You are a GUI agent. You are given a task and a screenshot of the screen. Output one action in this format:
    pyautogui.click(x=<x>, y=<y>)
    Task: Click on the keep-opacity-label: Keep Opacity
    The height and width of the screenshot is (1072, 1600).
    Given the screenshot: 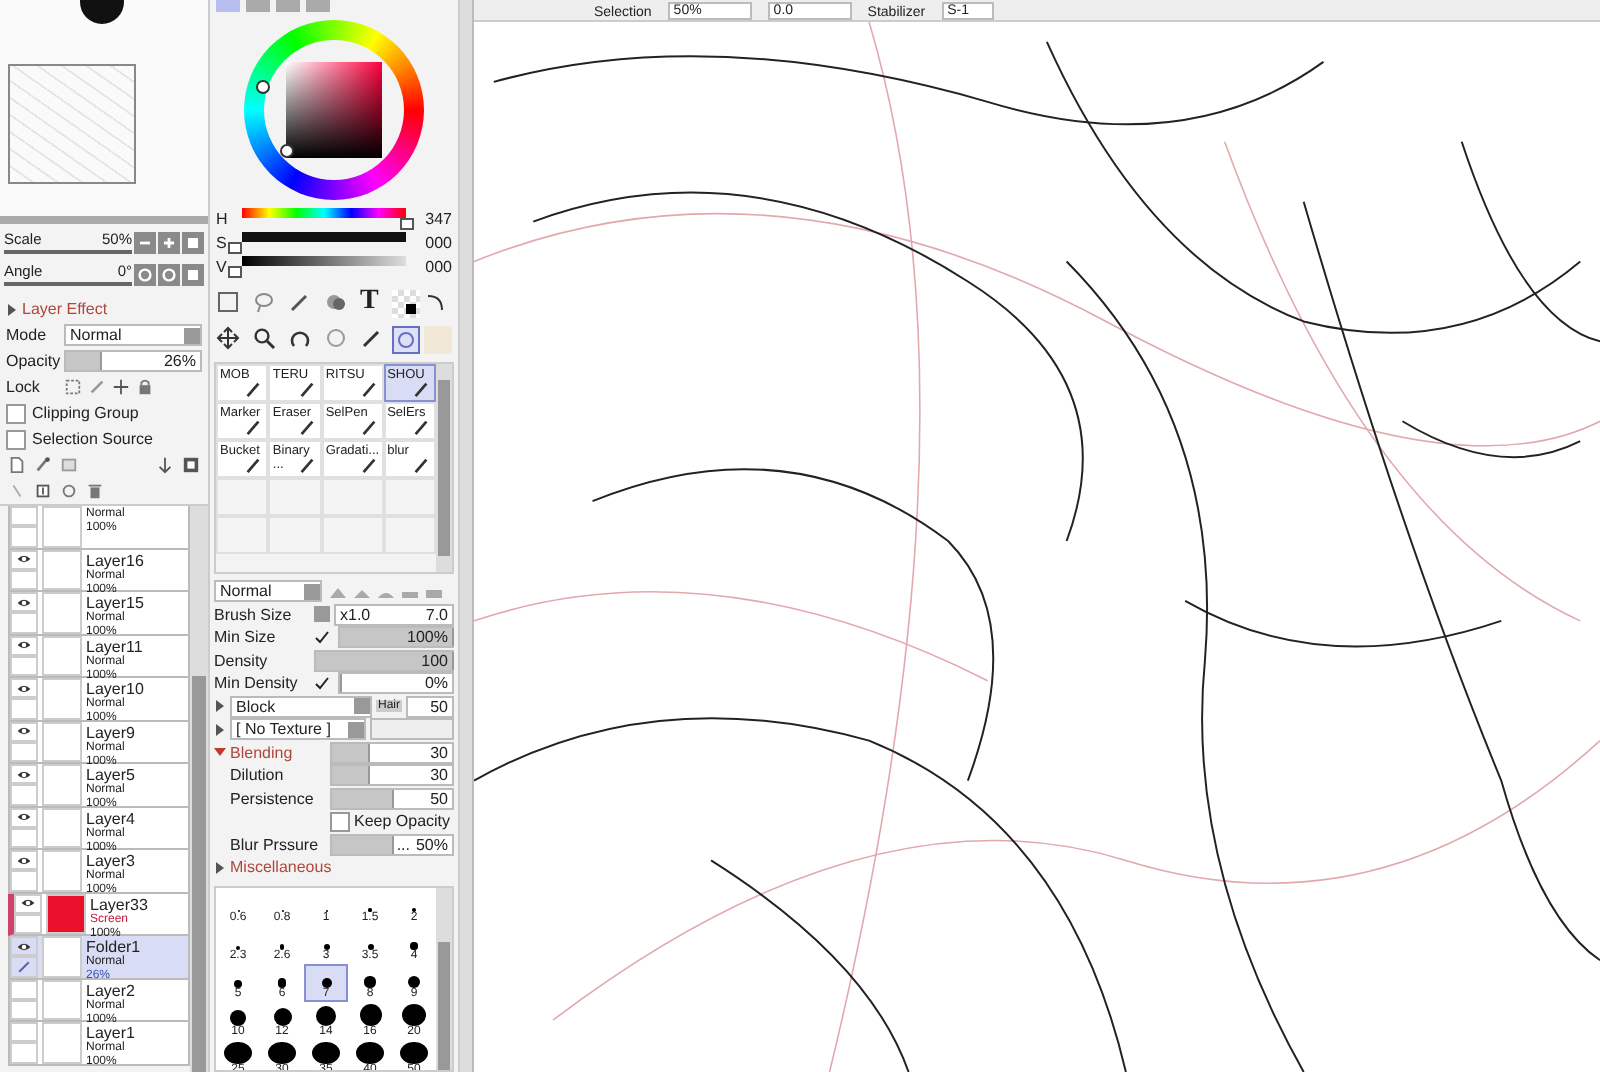 What is the action you would take?
    pyautogui.click(x=402, y=821)
    